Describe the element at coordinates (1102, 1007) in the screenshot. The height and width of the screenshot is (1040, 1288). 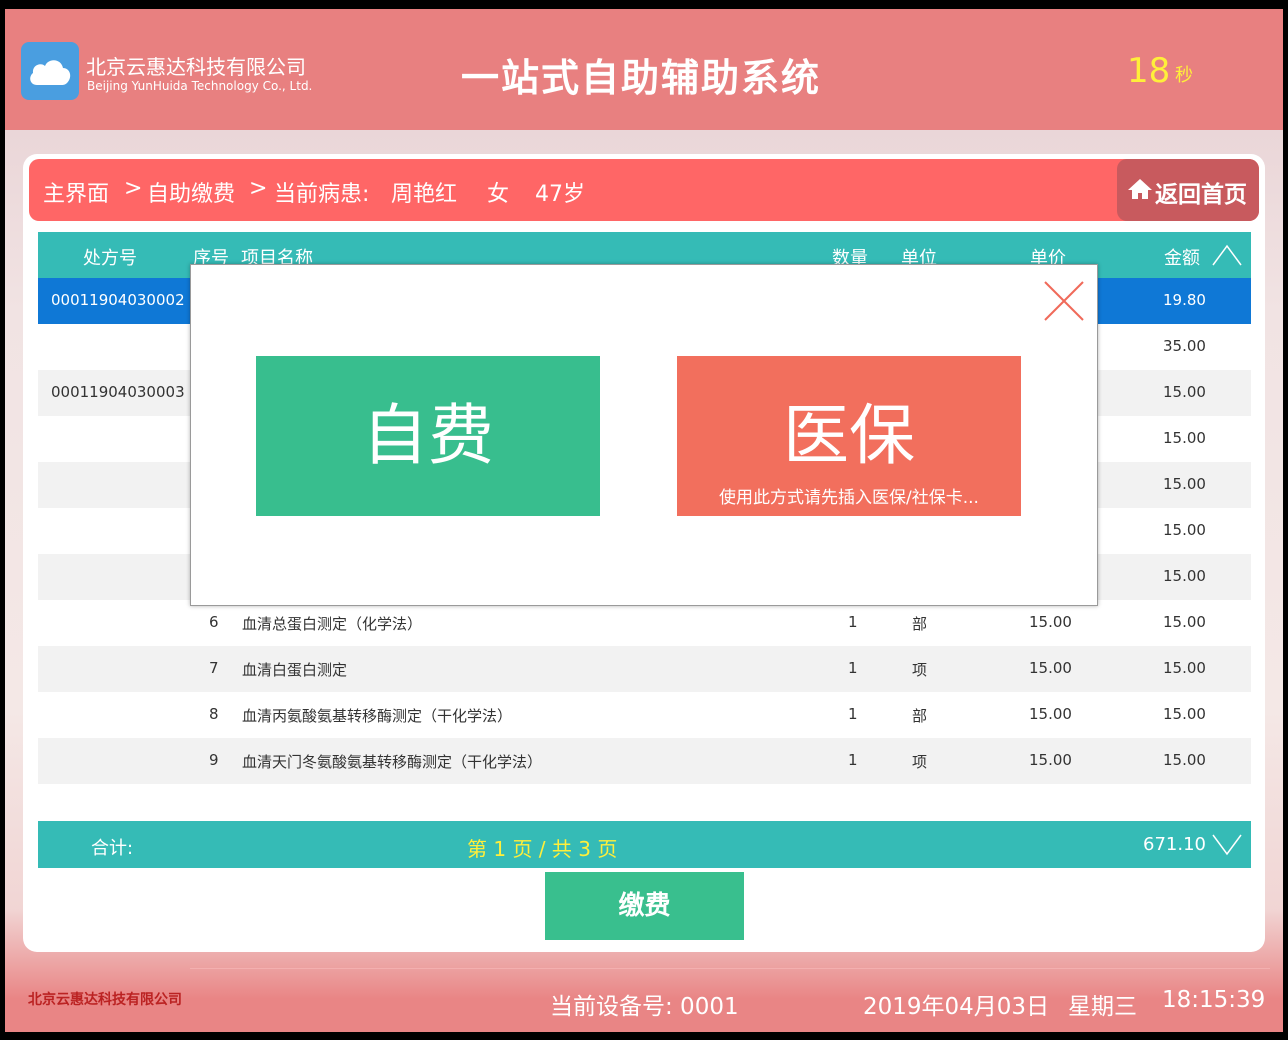
I see `current-weekday: 星期三` at that location.